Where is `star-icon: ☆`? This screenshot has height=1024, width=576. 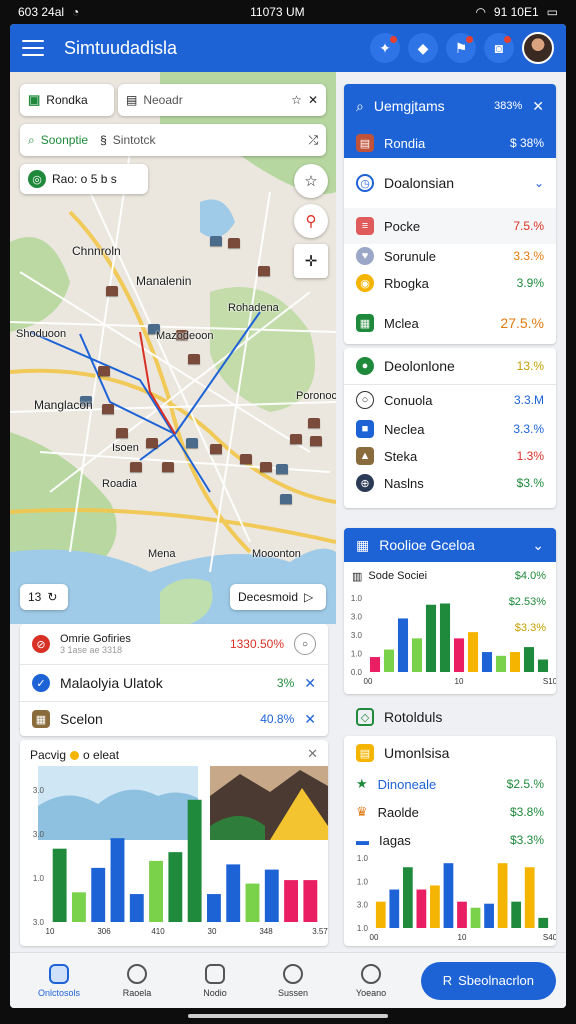
star-icon: ☆ is located at coordinates (296, 100).